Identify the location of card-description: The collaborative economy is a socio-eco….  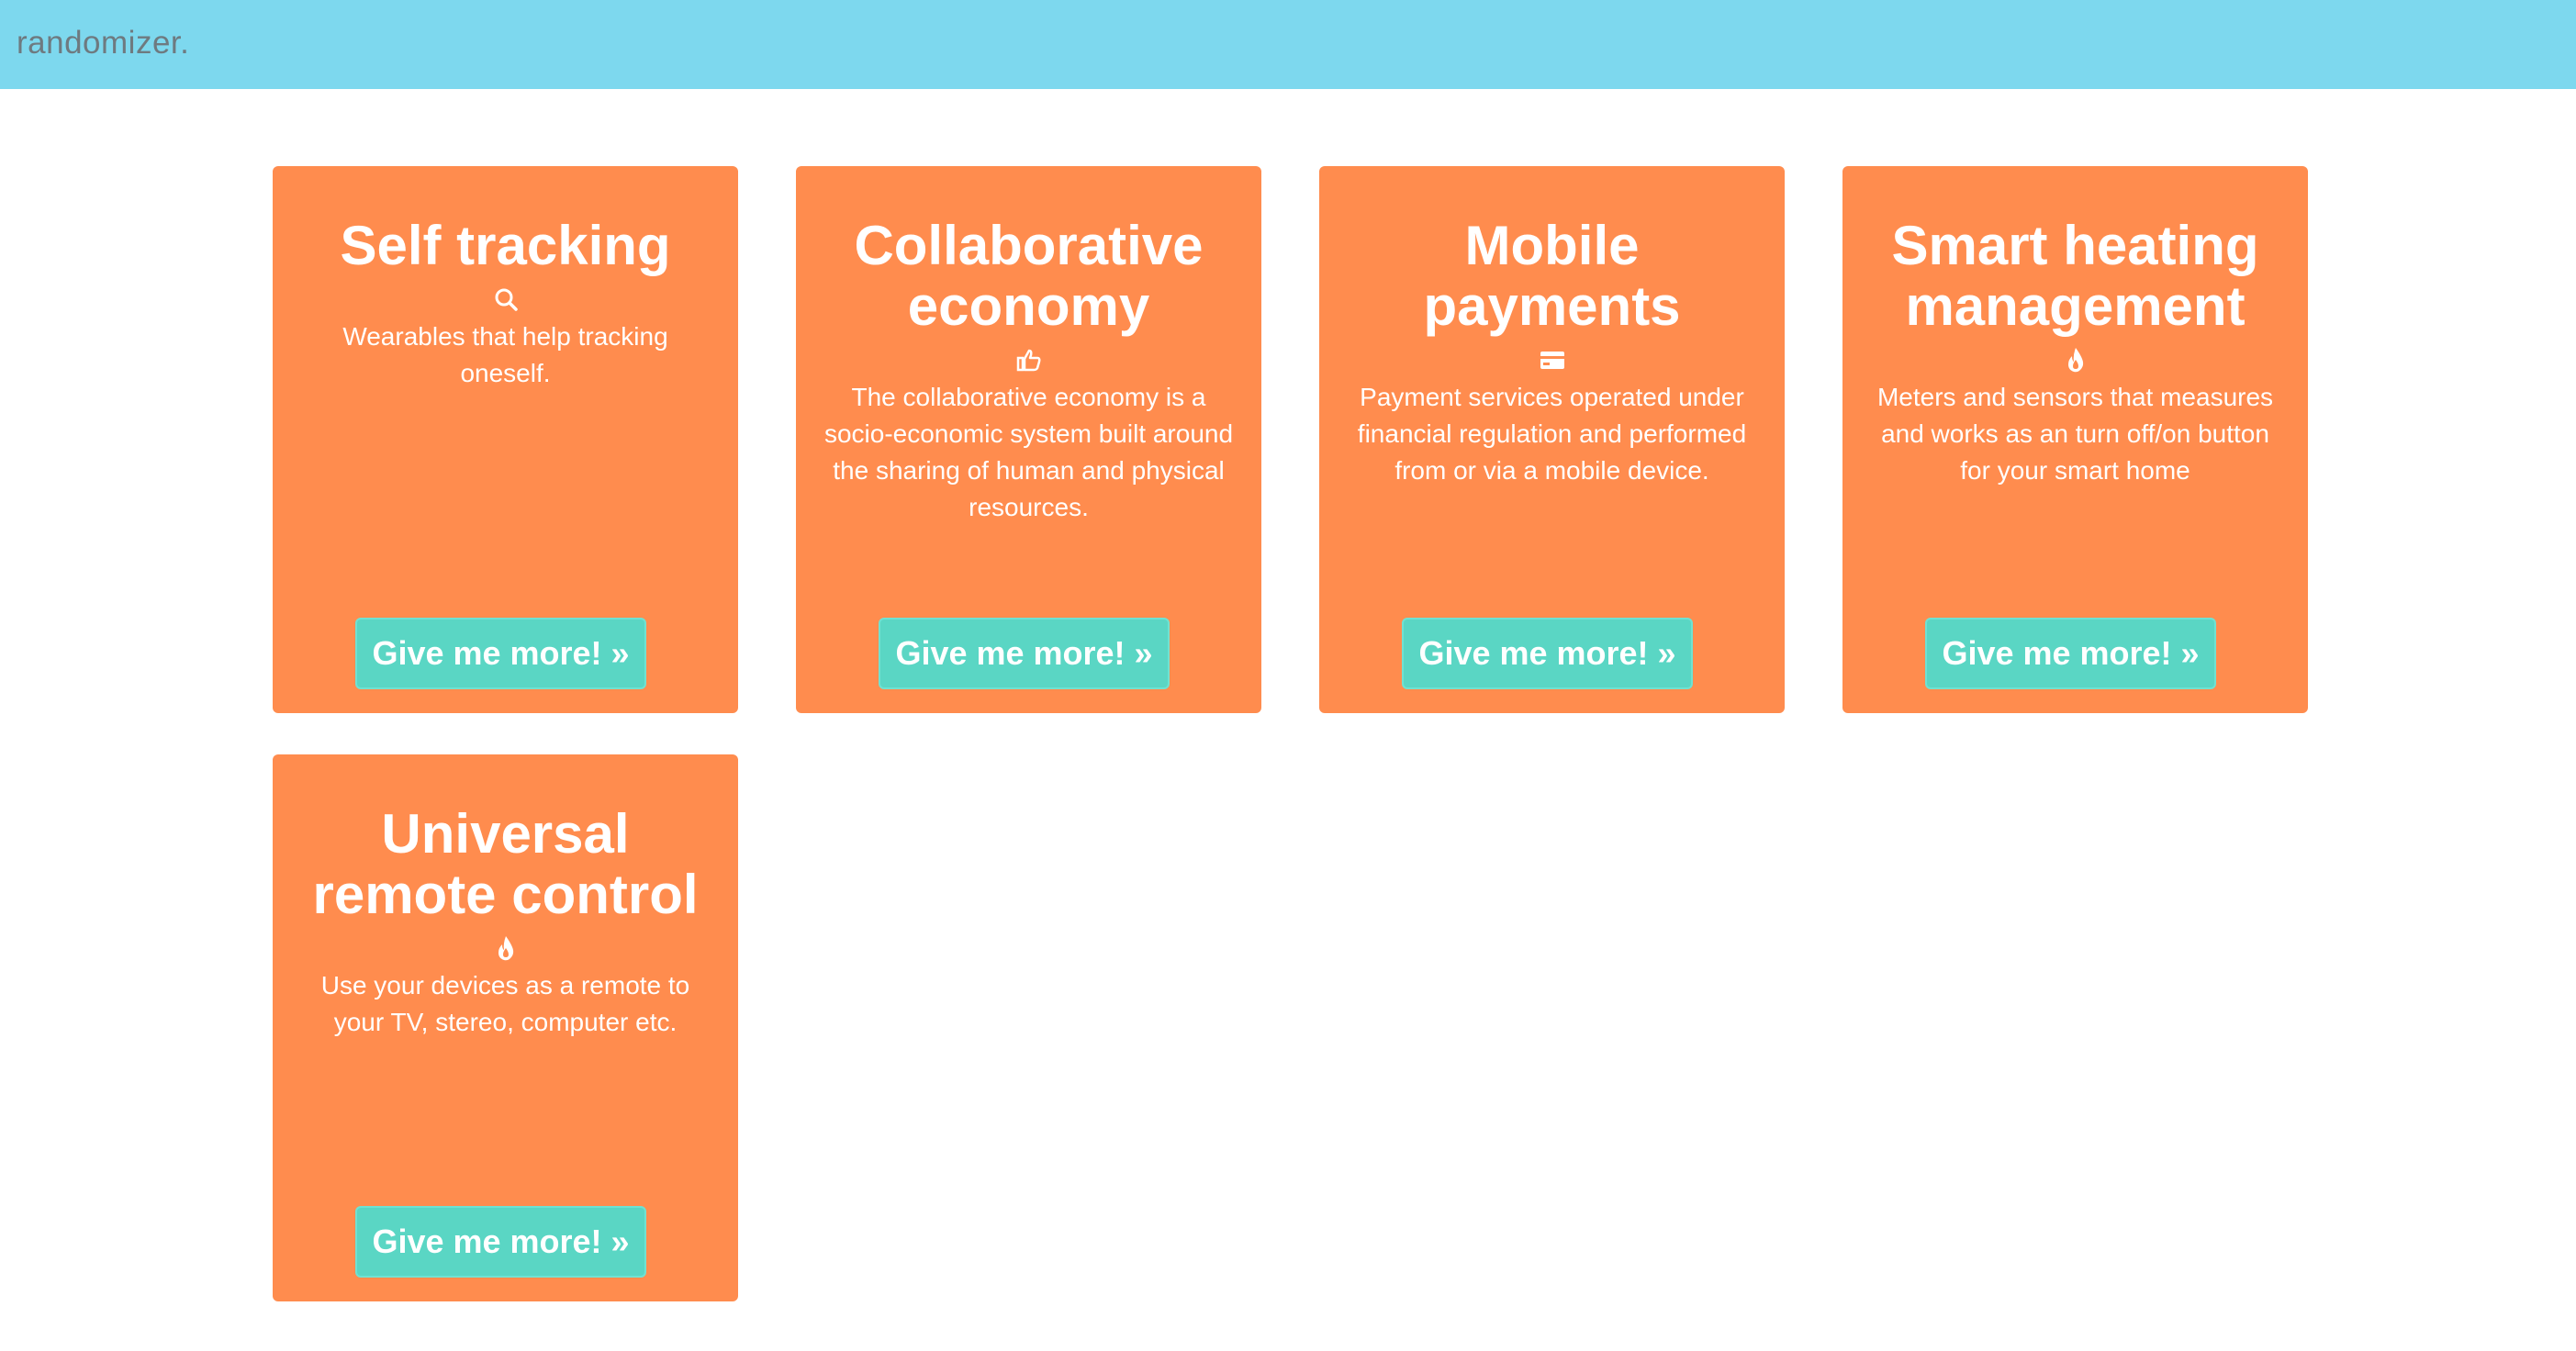
(1028, 452).